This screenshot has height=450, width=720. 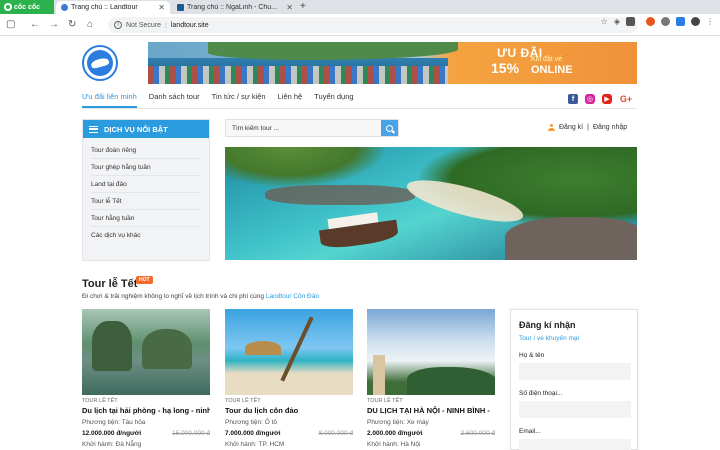 I want to click on promo-percent: 15%, so click(x=505, y=68).